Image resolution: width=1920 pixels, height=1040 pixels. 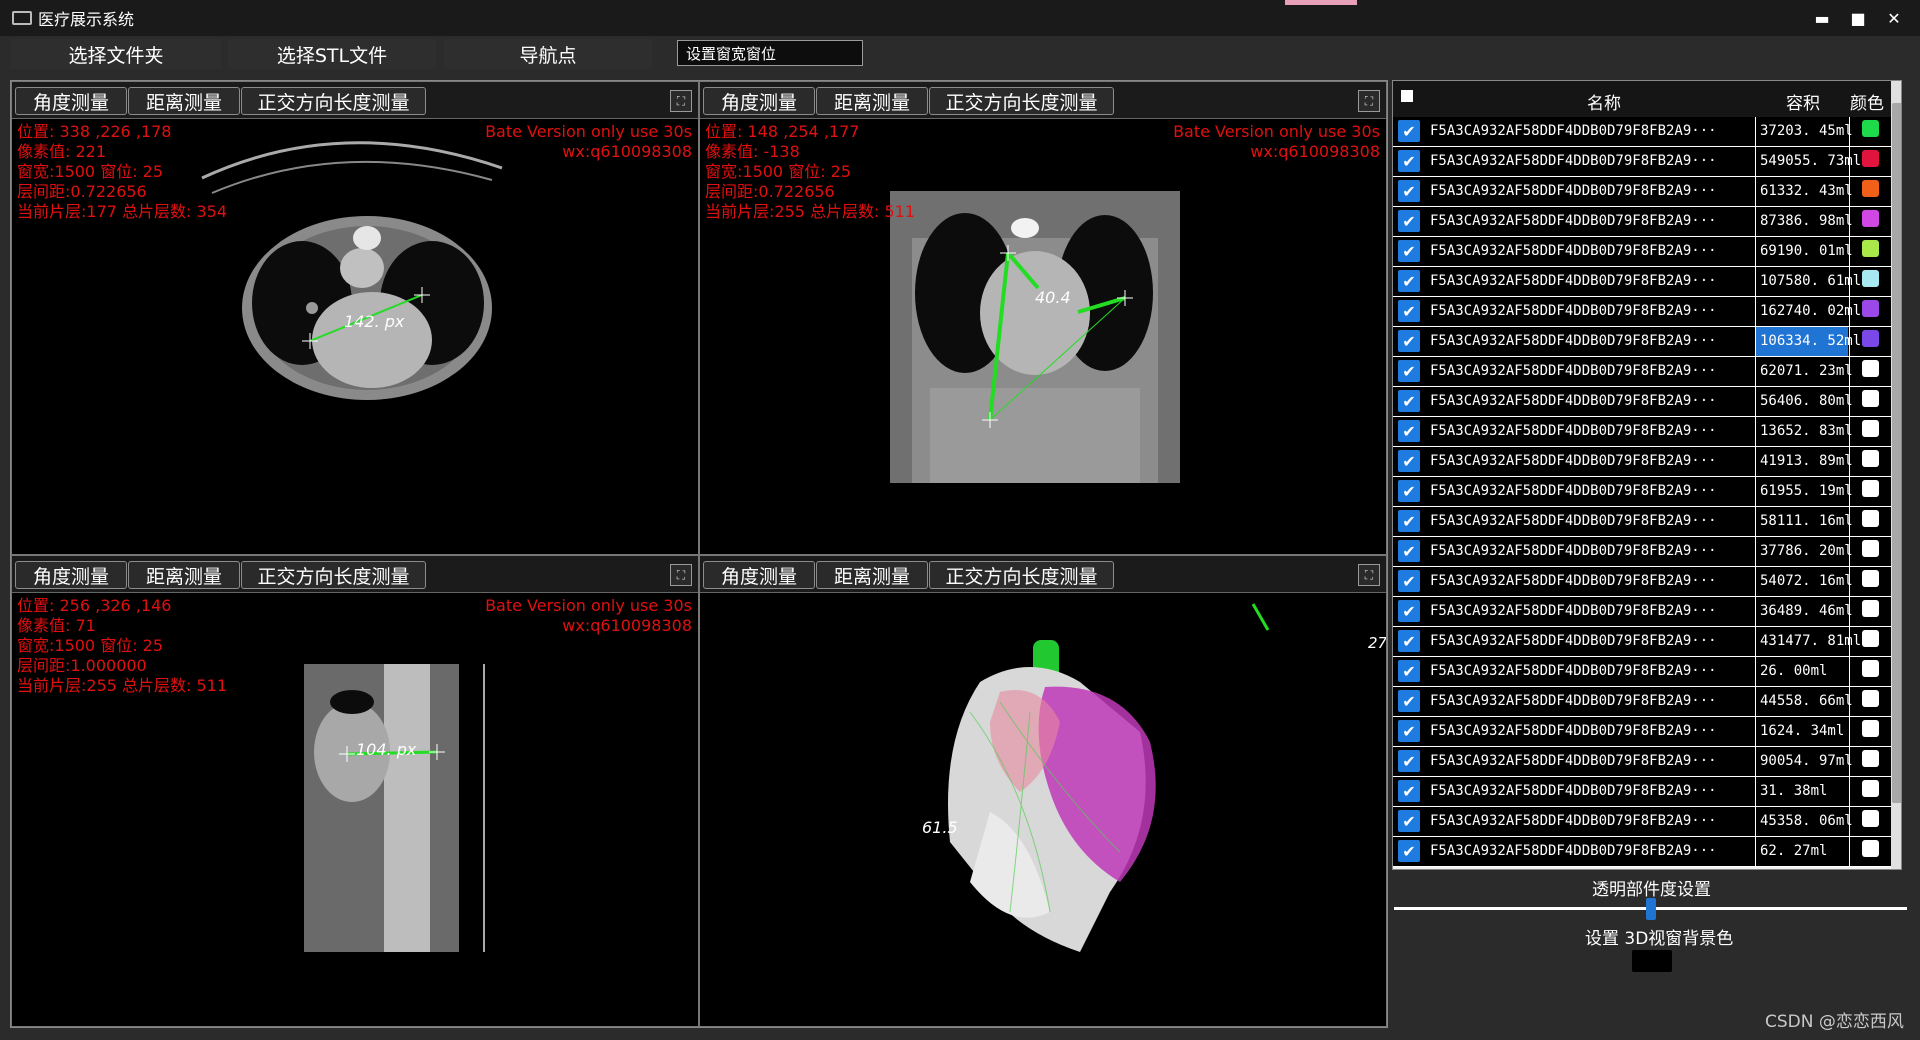 What do you see at coordinates (1858, 18) in the screenshot?
I see `maximize-button: ■` at bounding box center [1858, 18].